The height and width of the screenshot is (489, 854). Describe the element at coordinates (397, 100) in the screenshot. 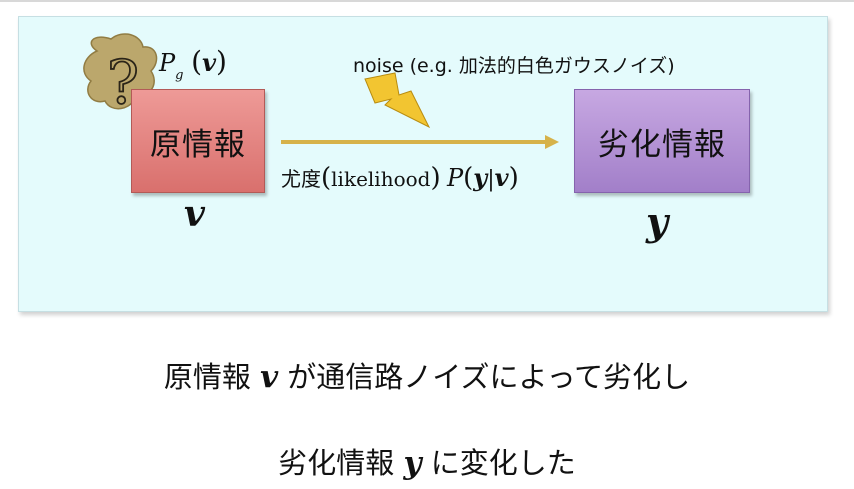

I see `lightning-bolt-icon` at that location.